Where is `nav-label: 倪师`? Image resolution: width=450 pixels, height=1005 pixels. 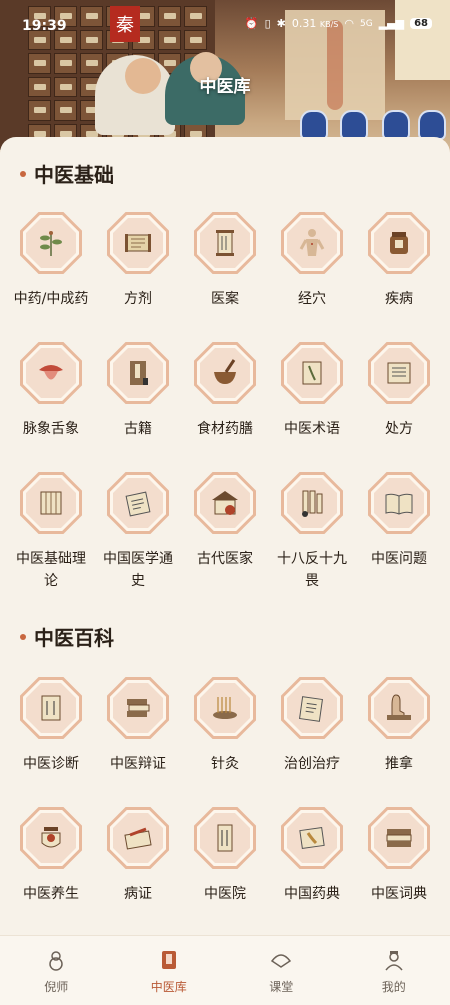
nav-label: 倪师 is located at coordinates (56, 987).